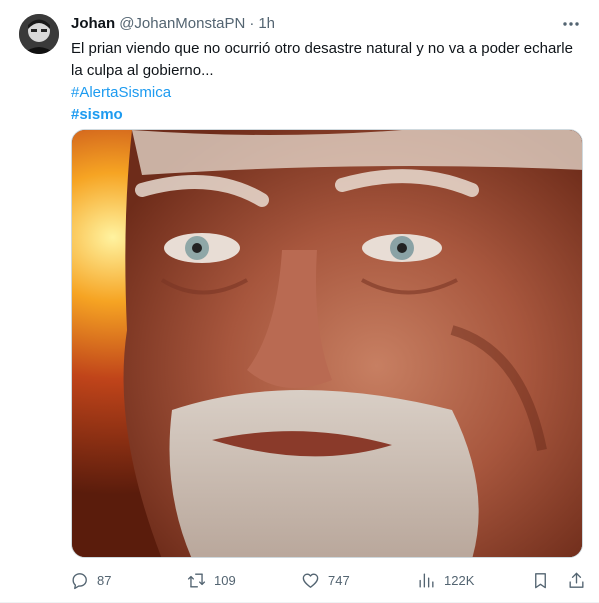  Describe the element at coordinates (328, 93) in the screenshot. I see `hashtag-alertasismica: #AlertaSismica` at that location.